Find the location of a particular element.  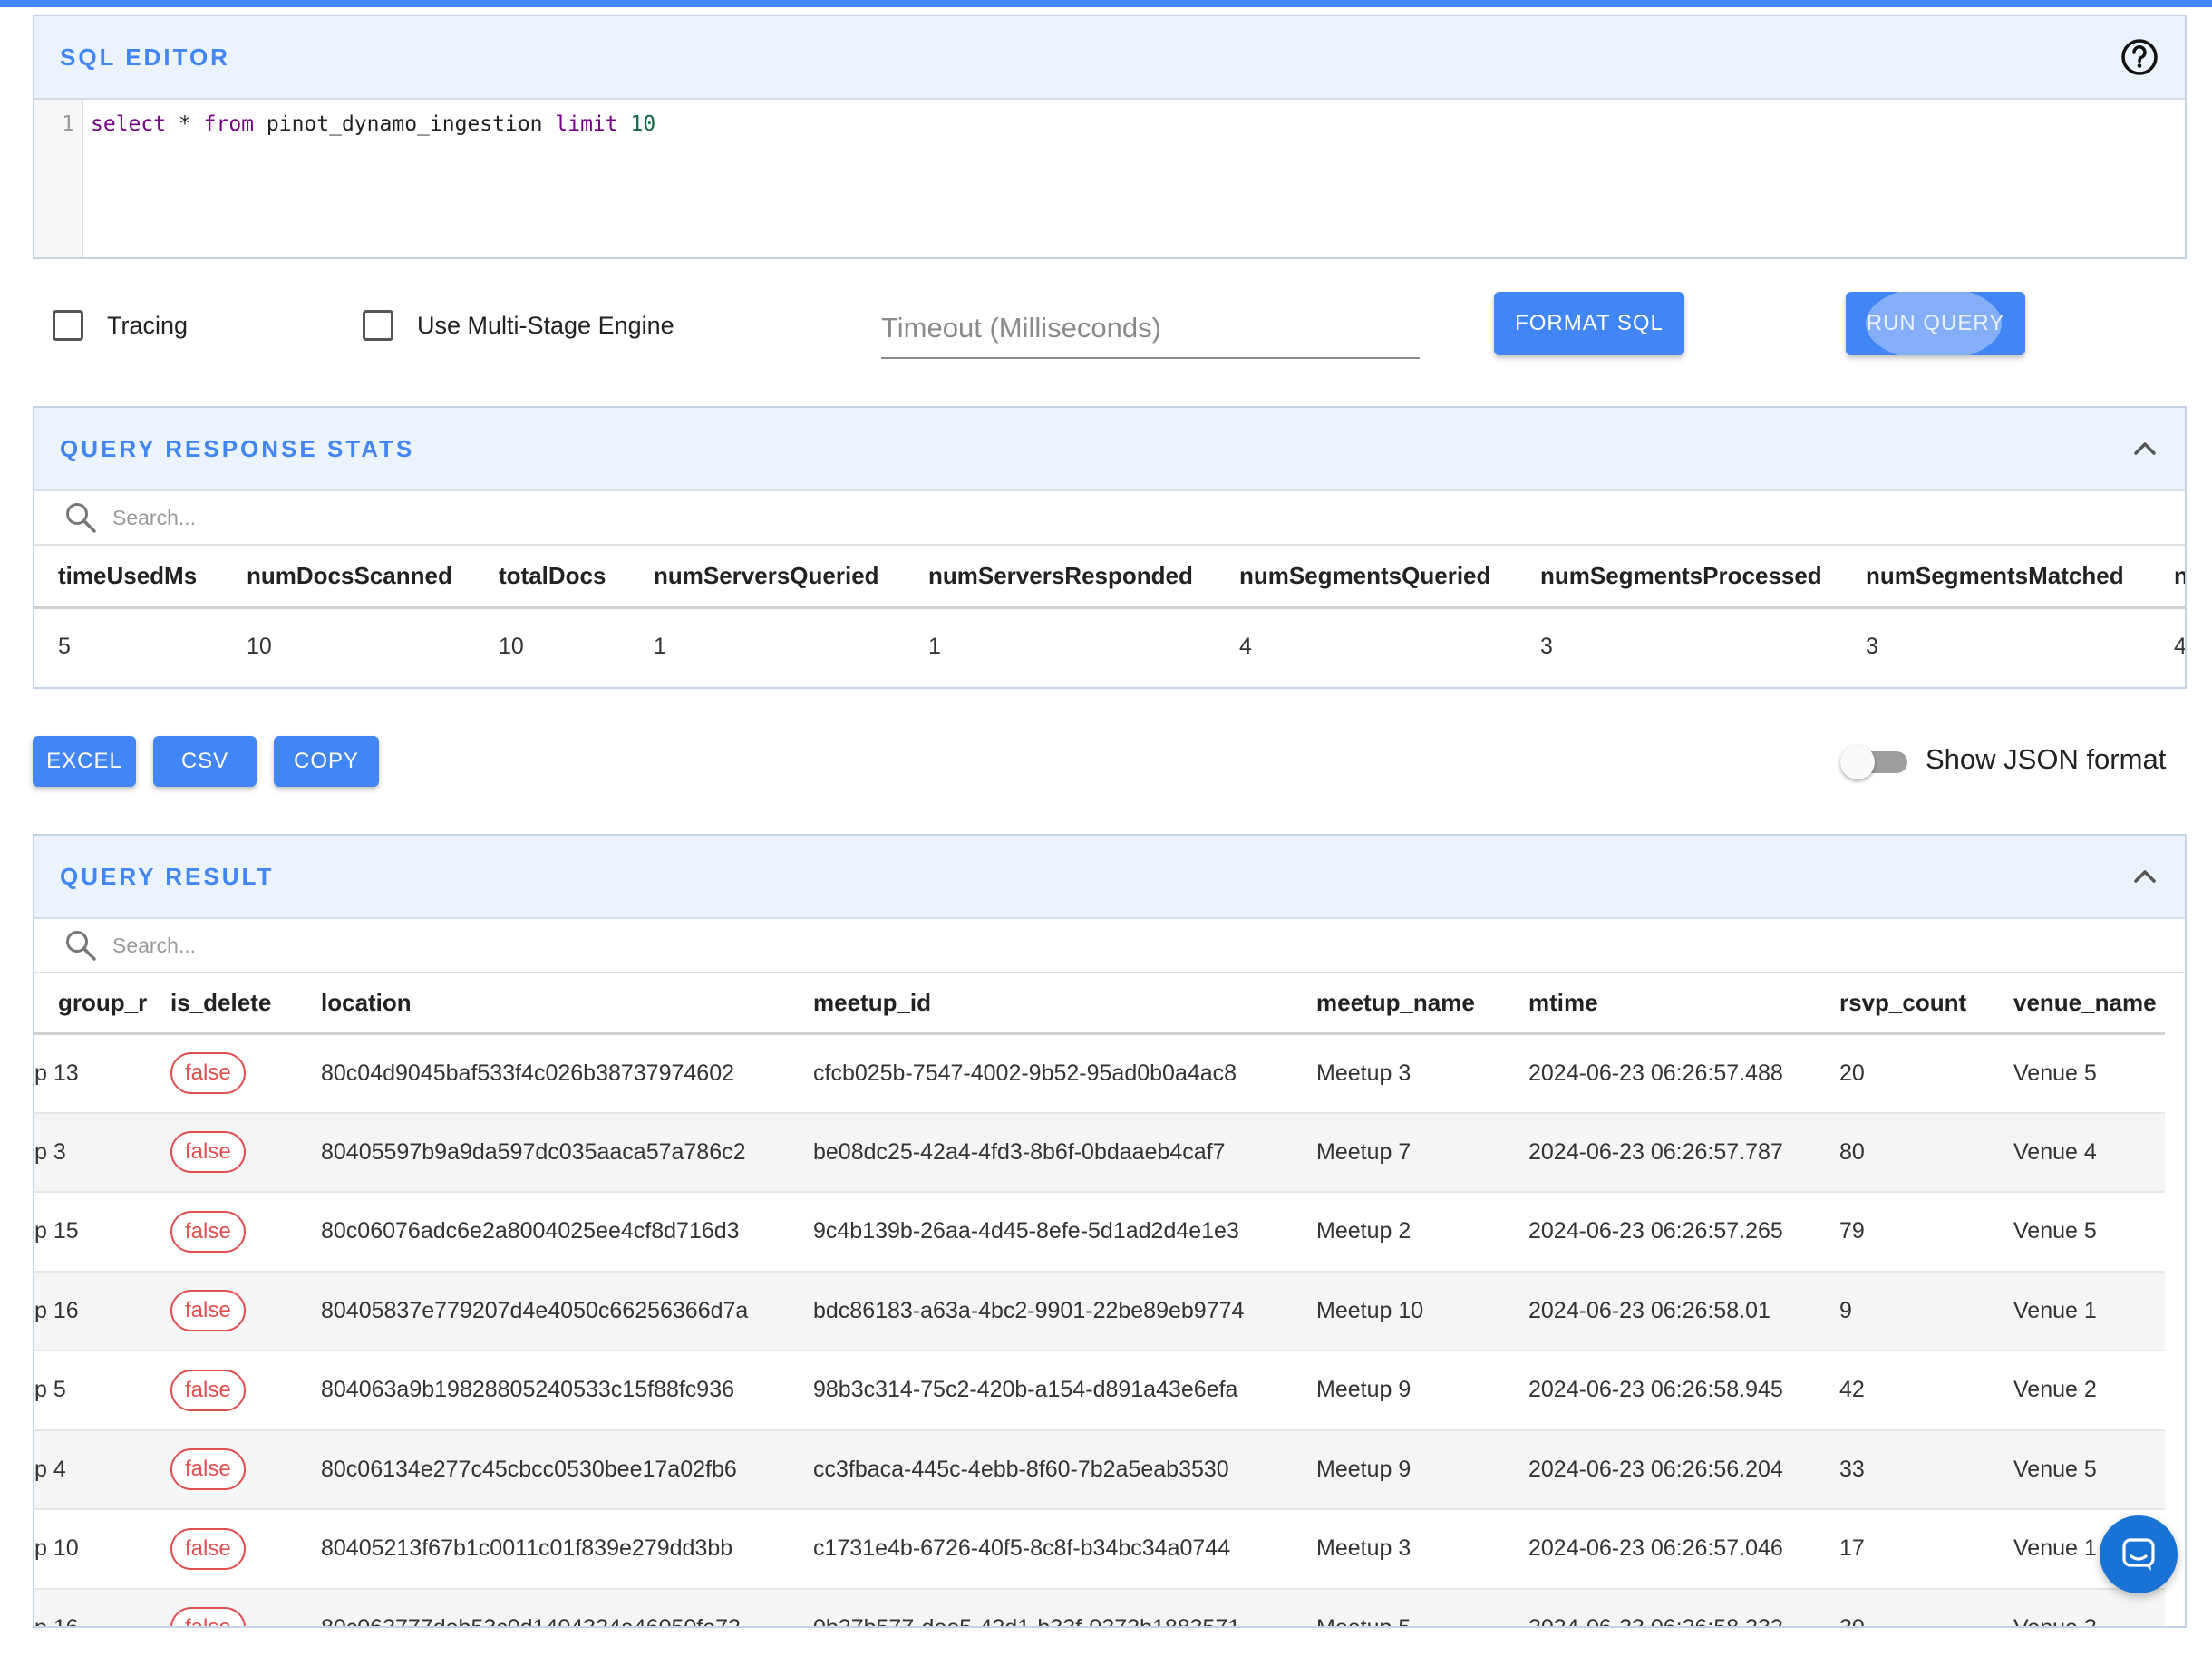

result-cell-group-r: p 3 is located at coordinates (50, 1151).